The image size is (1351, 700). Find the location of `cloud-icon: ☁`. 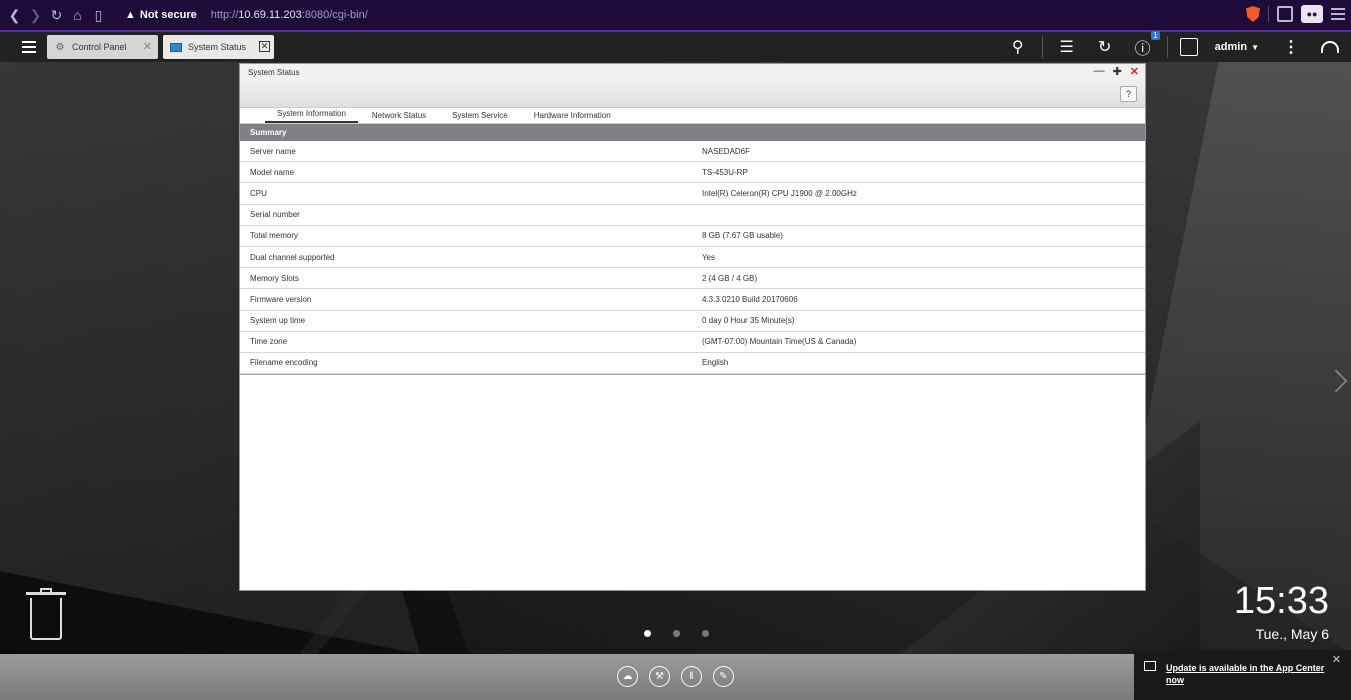

cloud-icon: ☁ is located at coordinates (627, 676).